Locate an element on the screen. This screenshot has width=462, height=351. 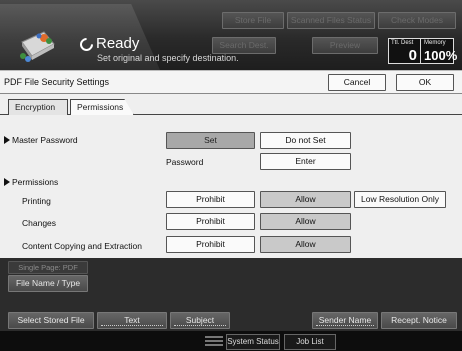
status-label: Ready is located at coordinates (118, 43).